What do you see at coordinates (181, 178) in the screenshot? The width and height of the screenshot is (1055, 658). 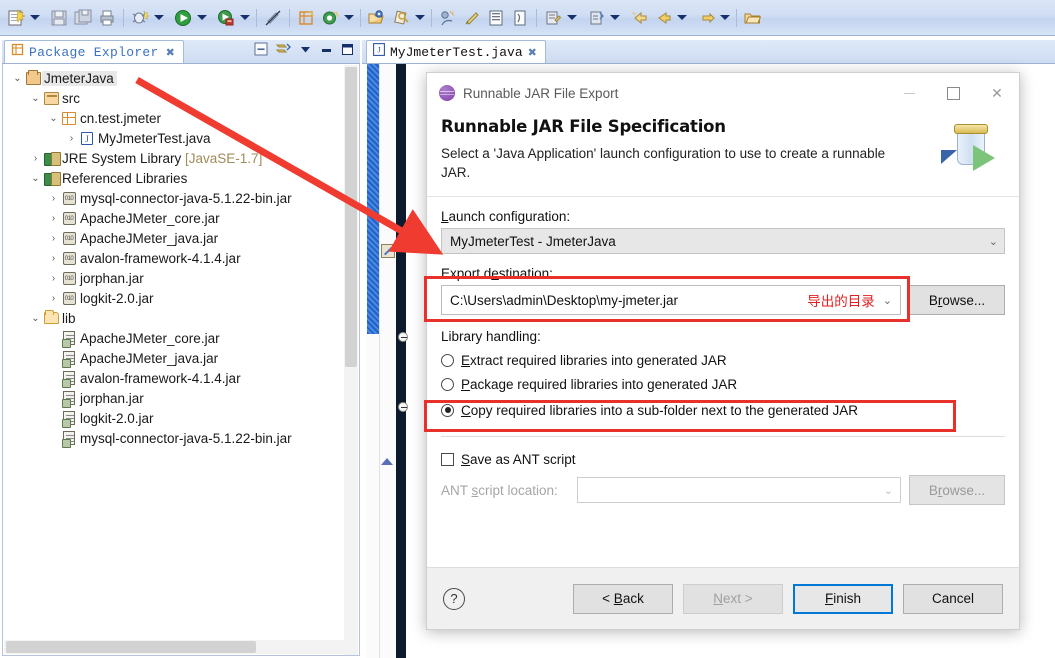 I see `tree-item: ⌄ Referenced Libraries` at bounding box center [181, 178].